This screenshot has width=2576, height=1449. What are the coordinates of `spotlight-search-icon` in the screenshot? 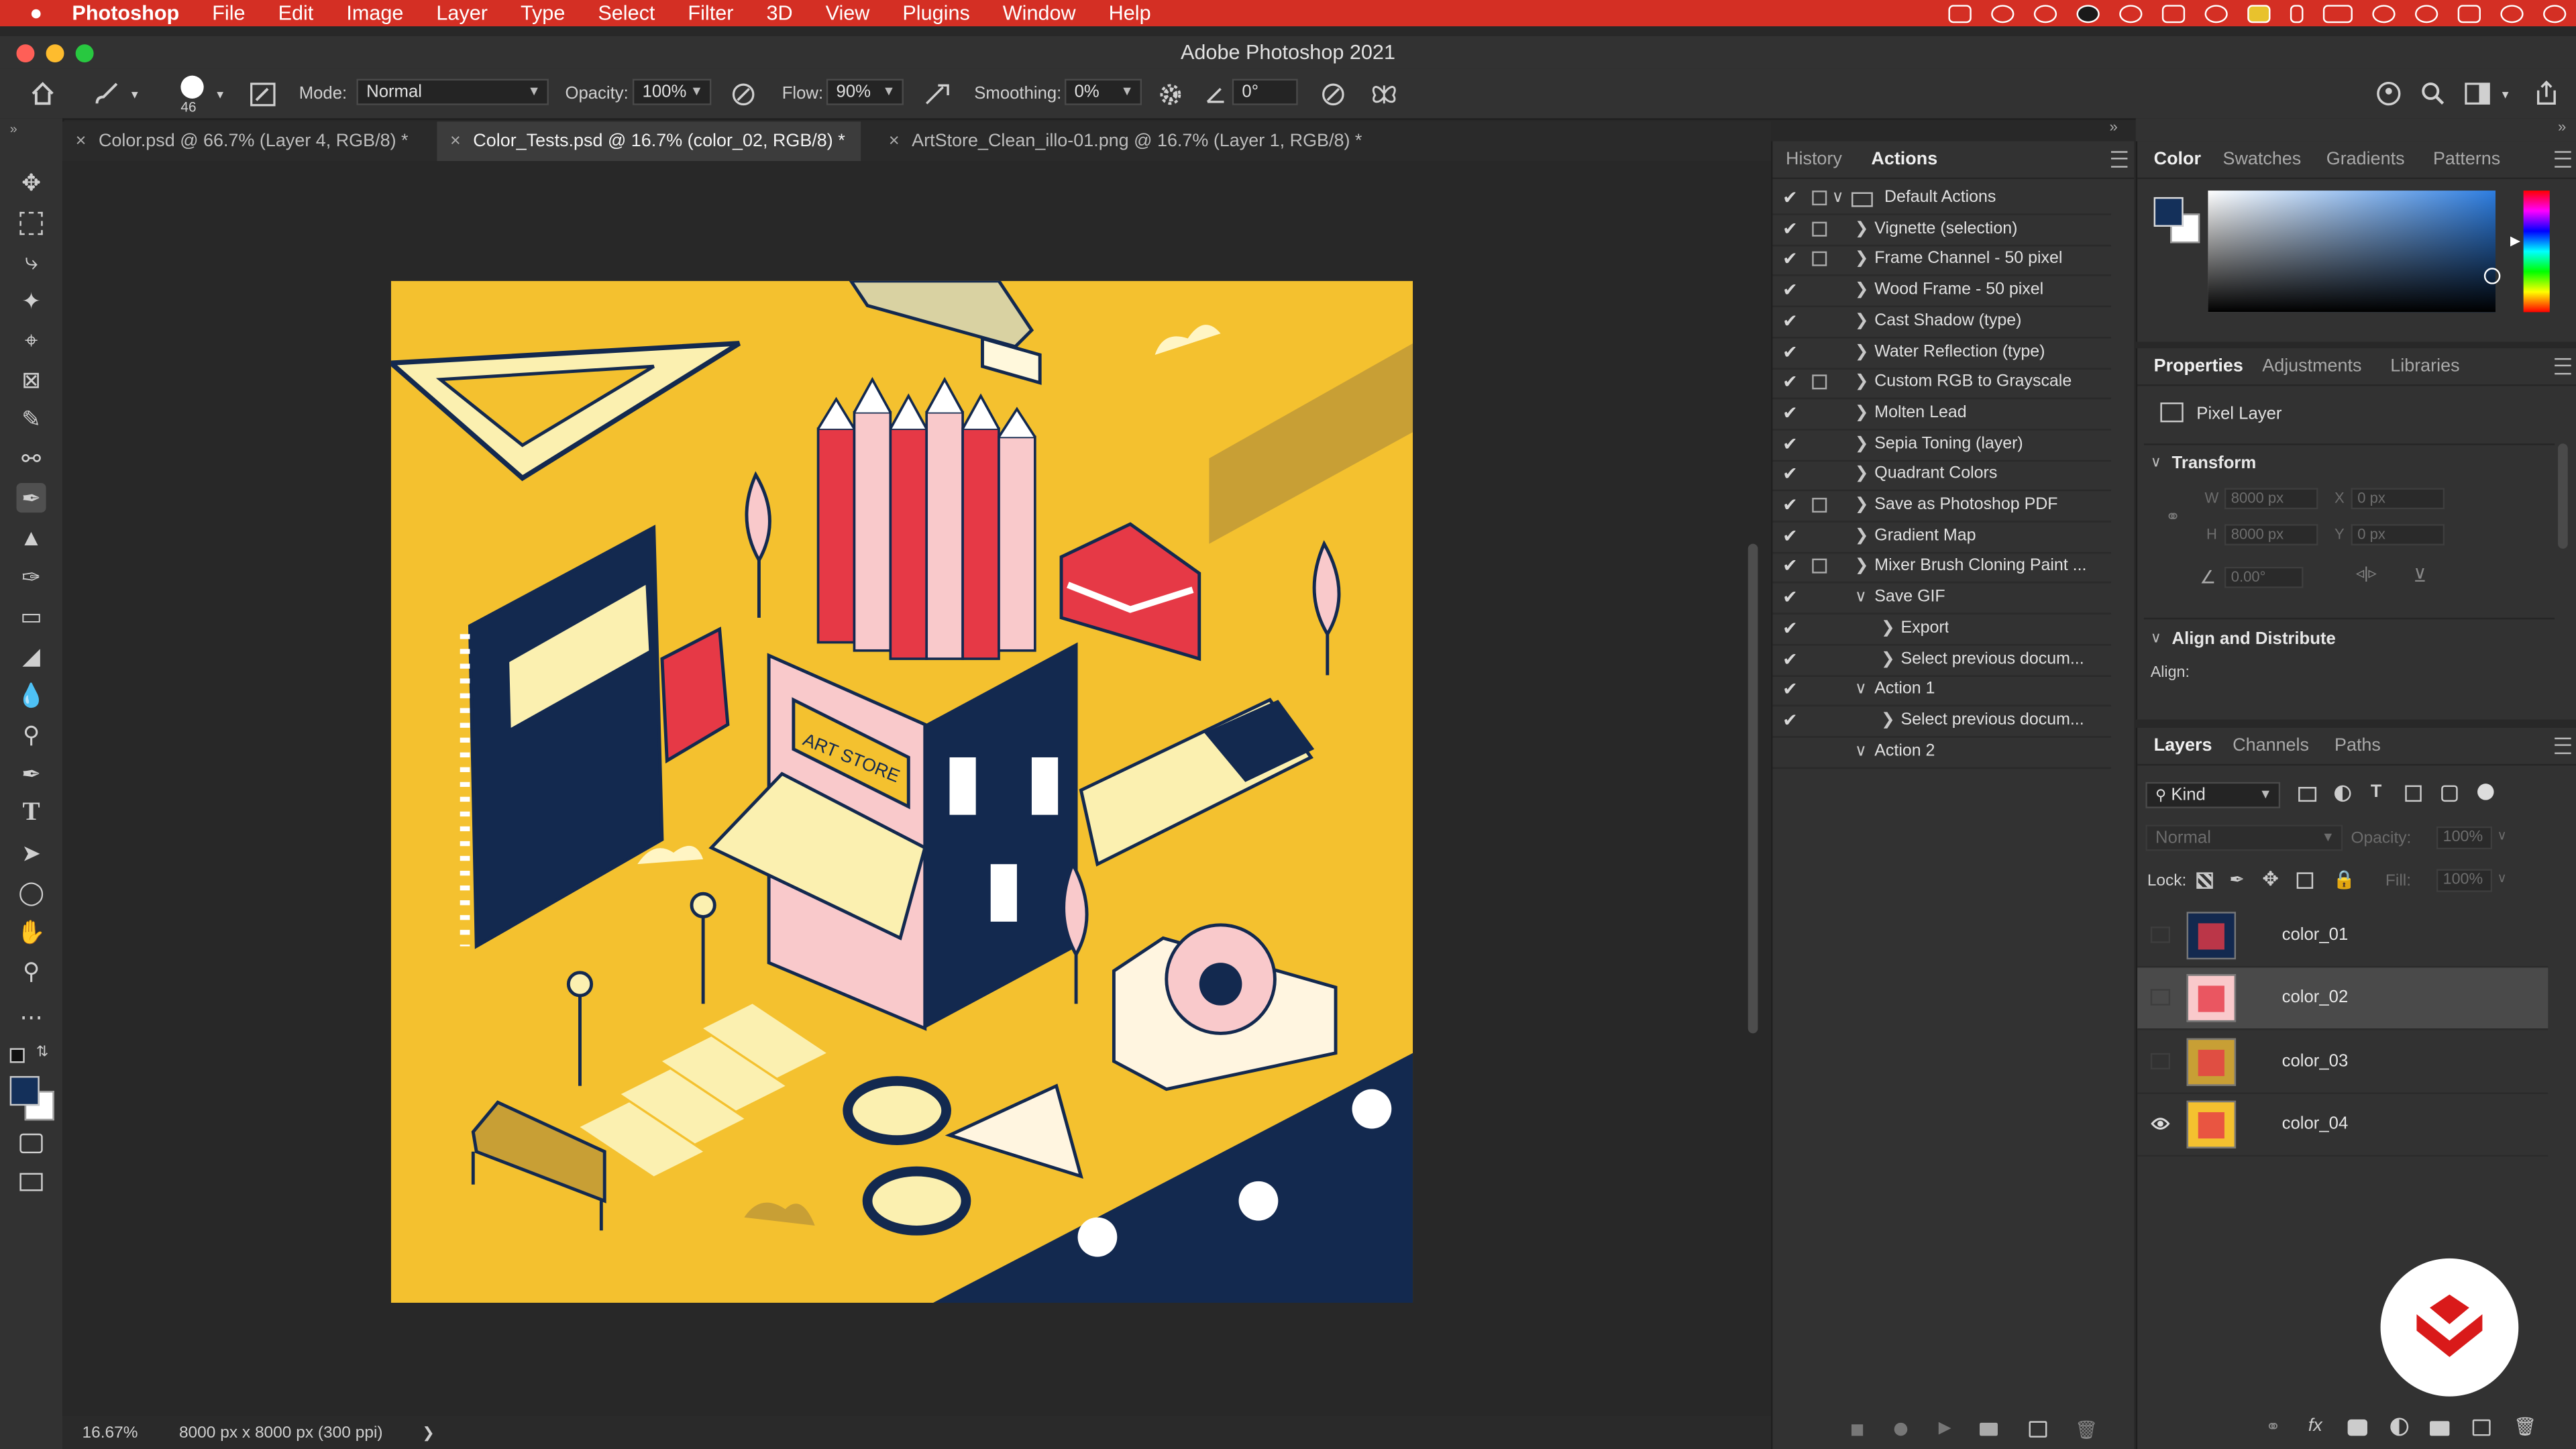 It's located at (2426, 13).